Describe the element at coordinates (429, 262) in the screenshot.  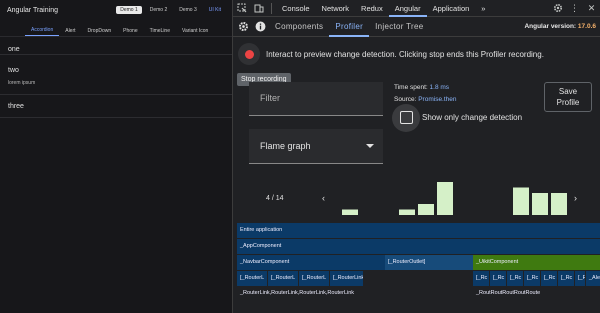
I see `flame-node-router-outlet: [_RouterOutlet]` at that location.